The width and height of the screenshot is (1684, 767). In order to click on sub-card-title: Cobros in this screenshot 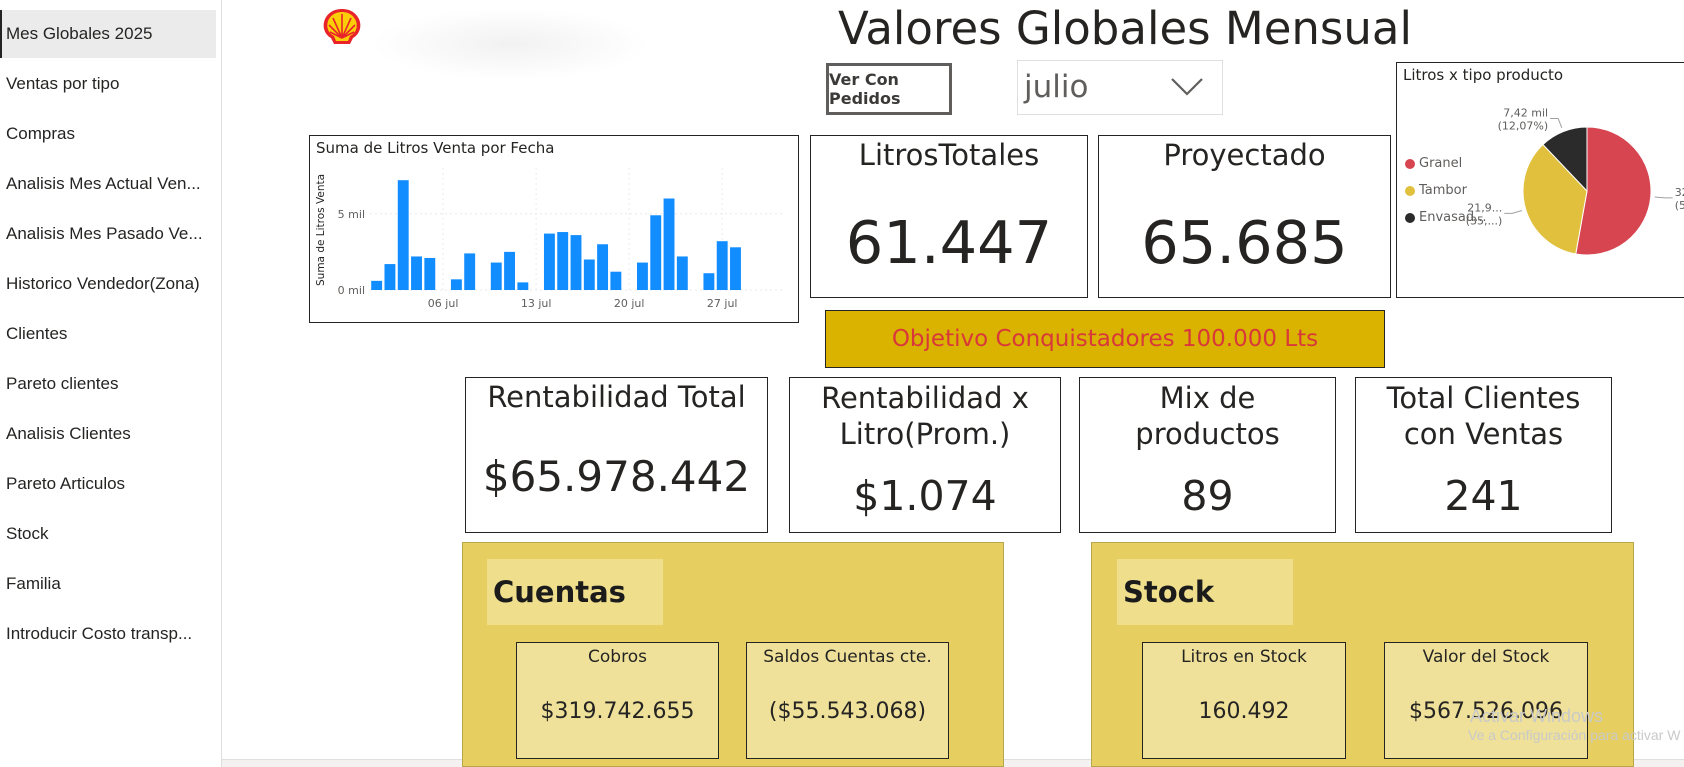, I will do `click(617, 657)`.